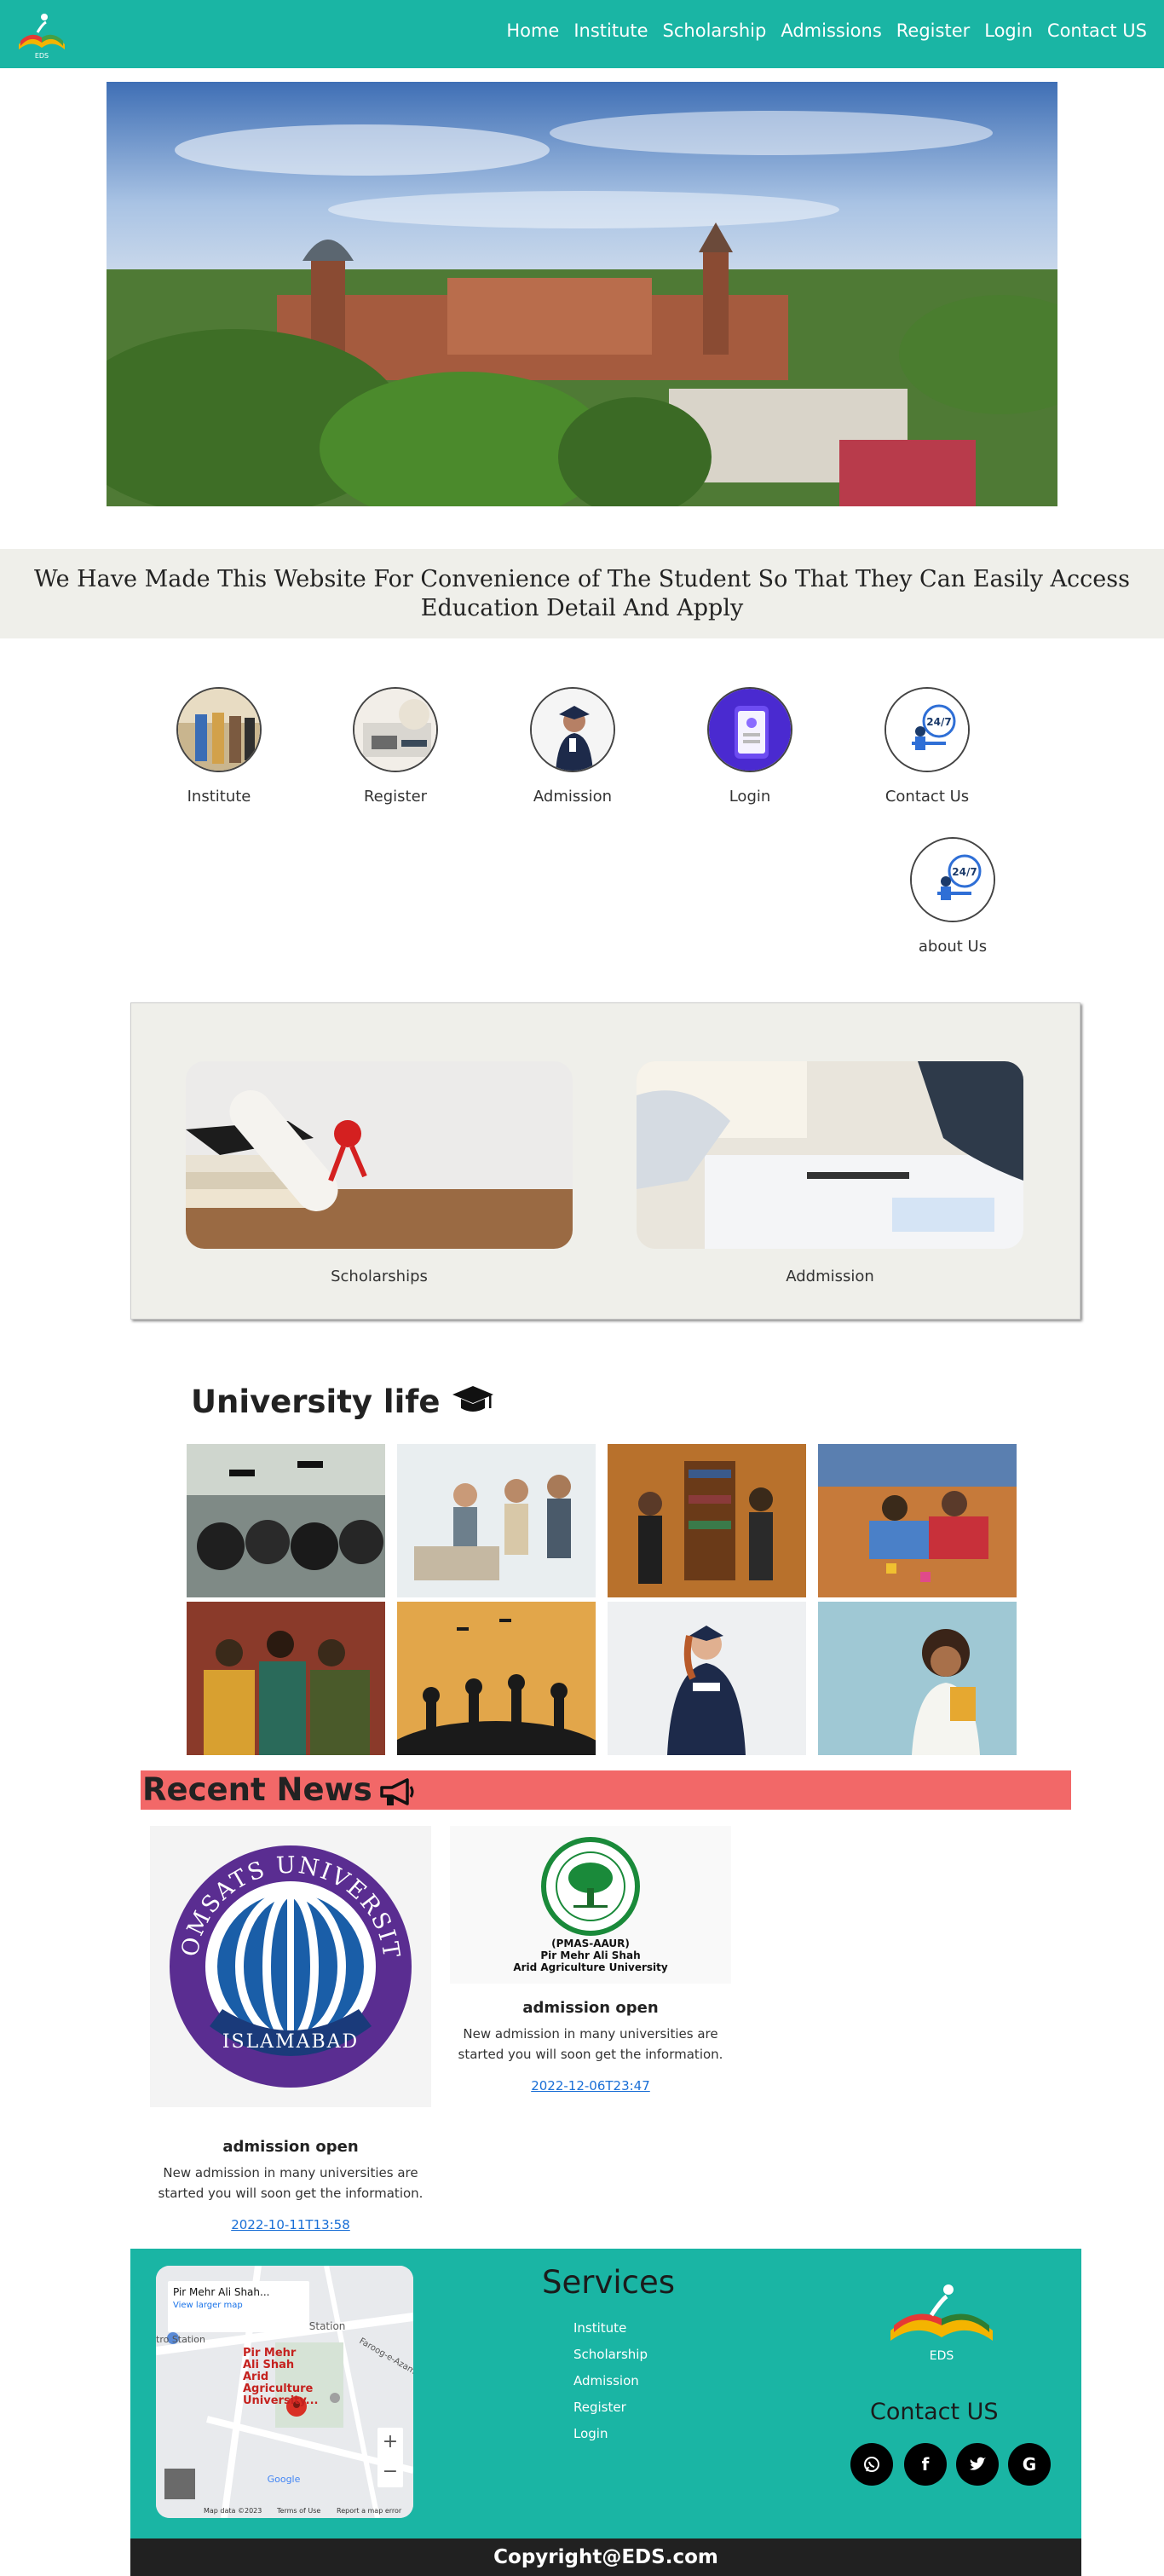  I want to click on circle-institute: Institute, so click(219, 746).